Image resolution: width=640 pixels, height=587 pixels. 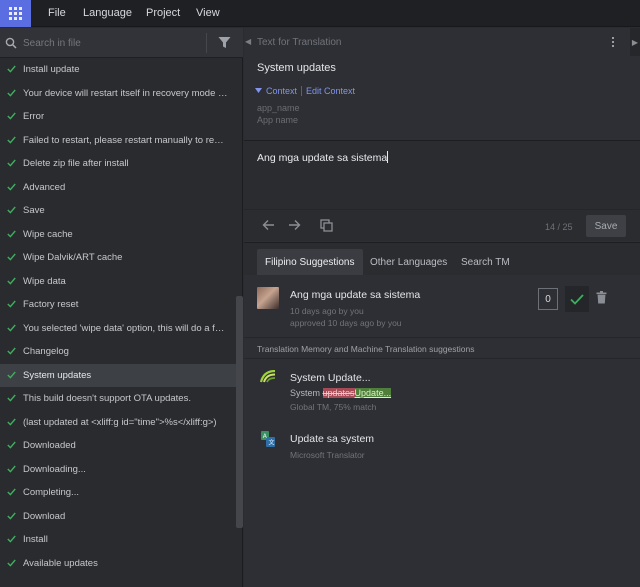 What do you see at coordinates (118, 352) in the screenshot?
I see `string-list-item: Changelog` at bounding box center [118, 352].